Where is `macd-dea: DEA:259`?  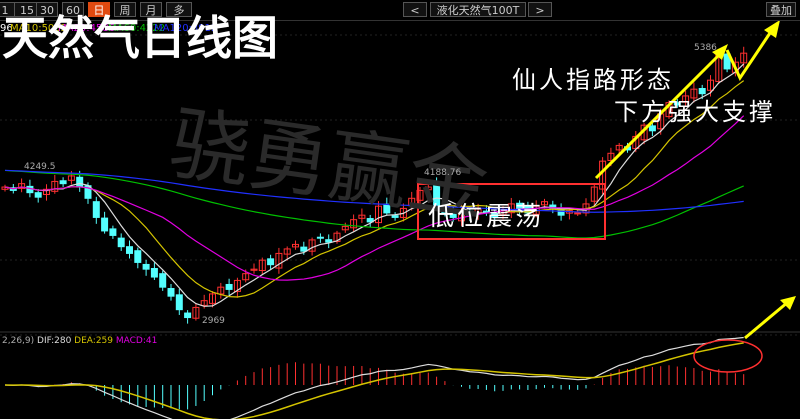 macd-dea: DEA:259 is located at coordinates (93, 341).